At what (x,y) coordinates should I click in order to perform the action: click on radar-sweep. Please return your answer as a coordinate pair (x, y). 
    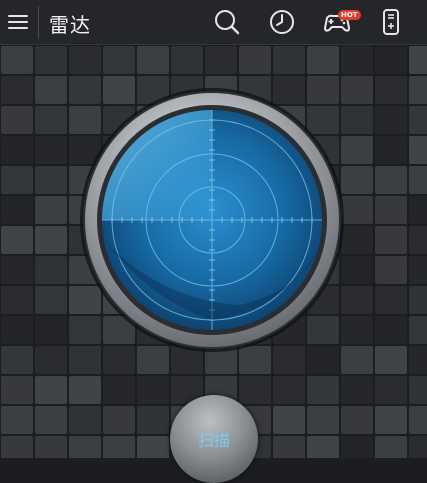
    Looking at the image, I should click on (157, 165).